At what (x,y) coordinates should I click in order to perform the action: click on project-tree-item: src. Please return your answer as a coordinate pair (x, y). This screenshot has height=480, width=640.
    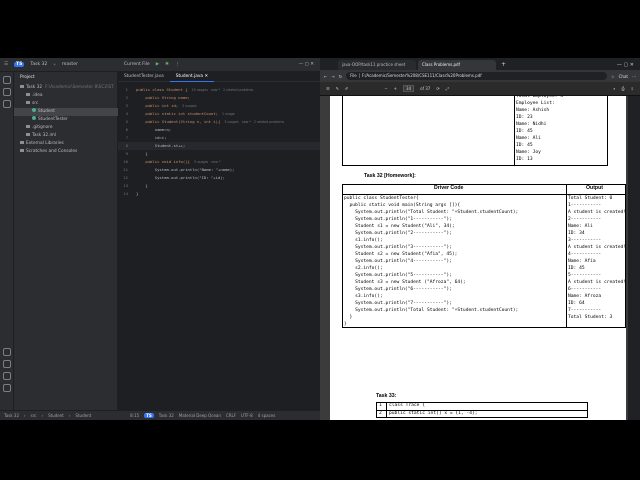
    Looking at the image, I should click on (66, 104).